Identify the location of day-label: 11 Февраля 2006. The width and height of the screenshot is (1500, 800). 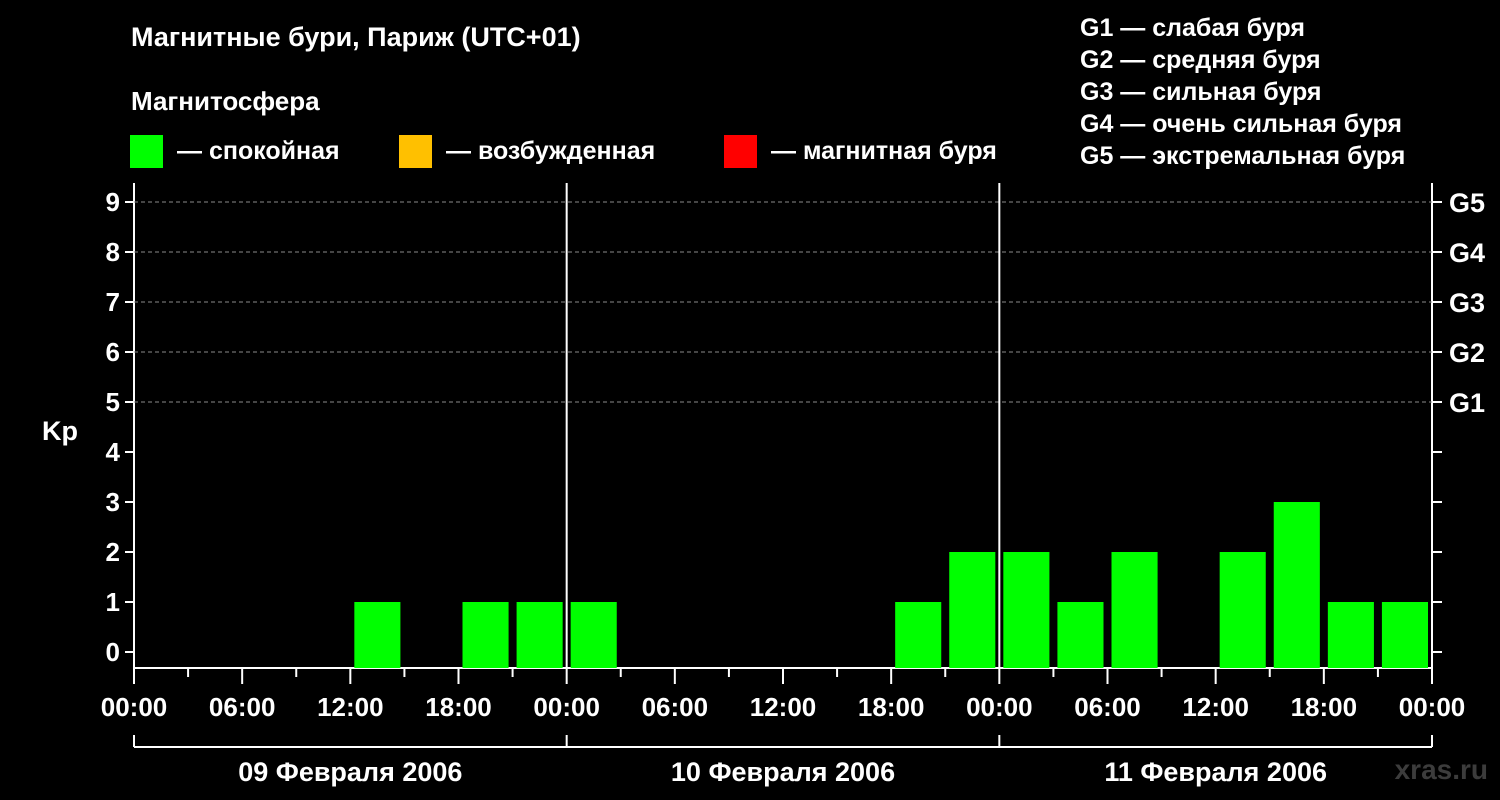
(1215, 772).